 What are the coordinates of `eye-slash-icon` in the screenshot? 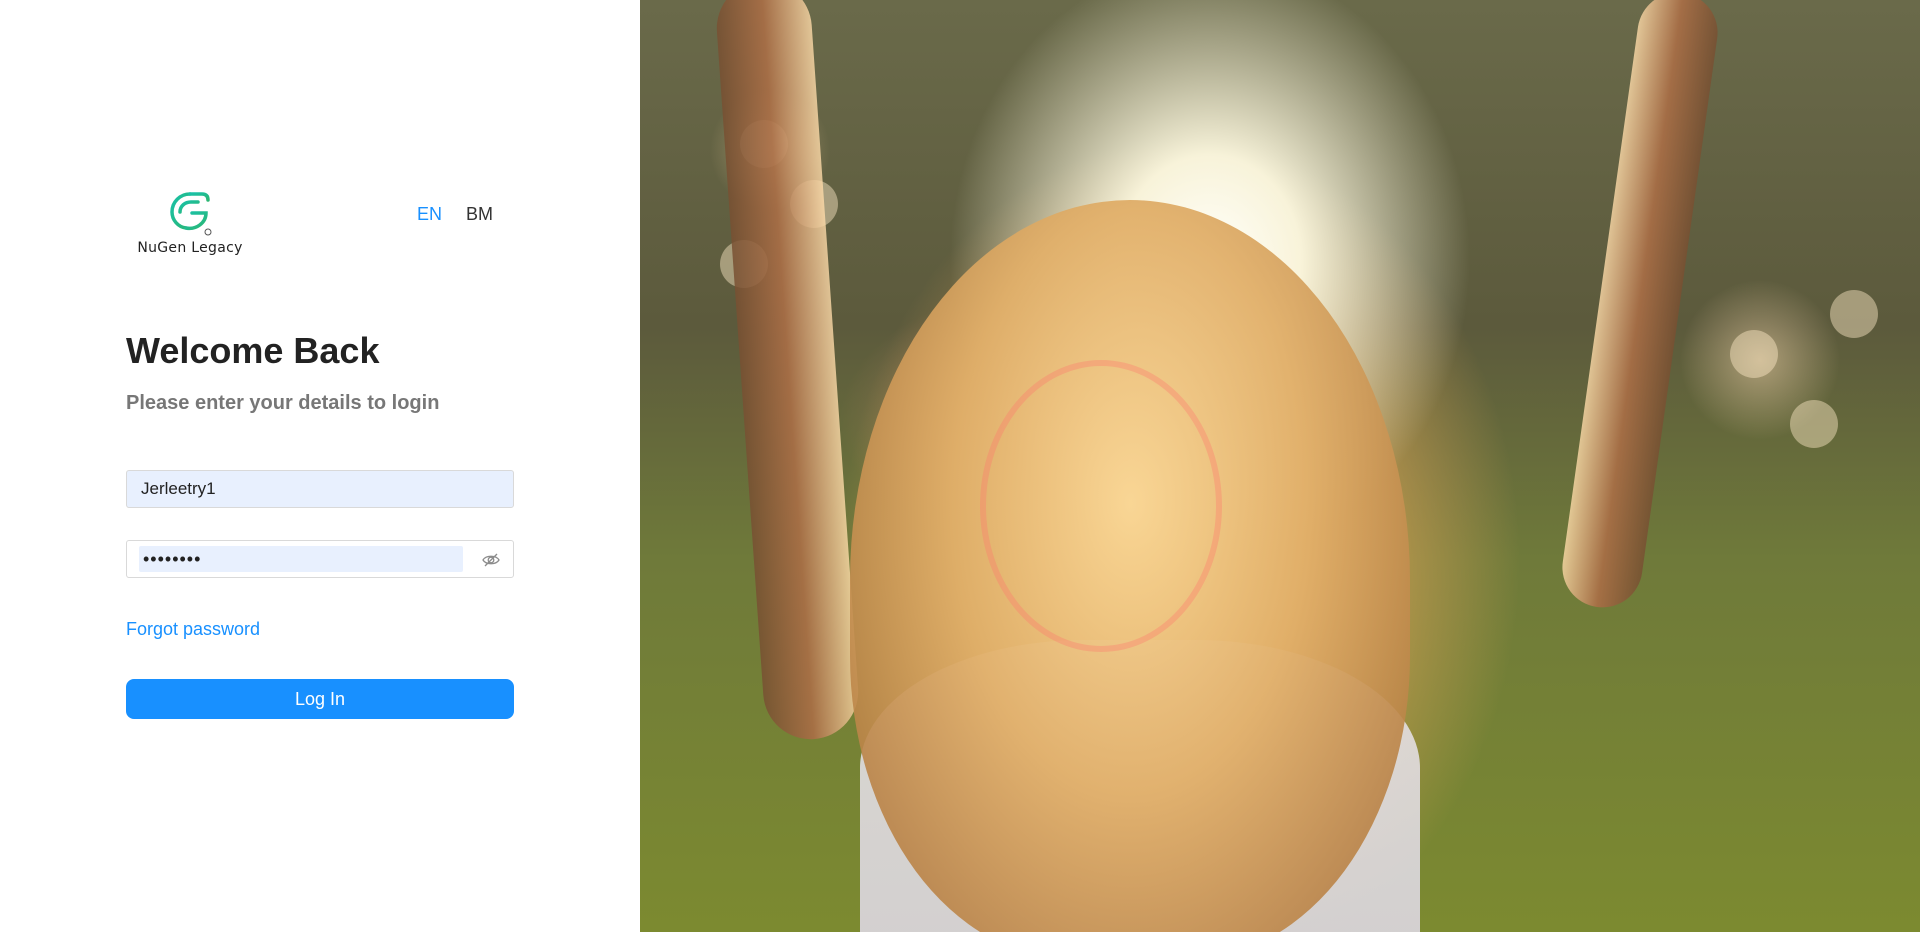 It's located at (491, 560).